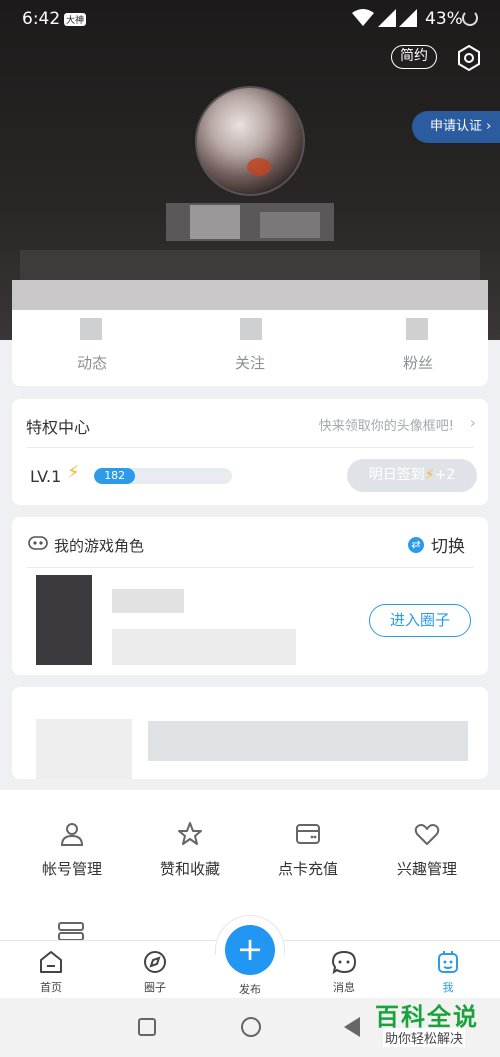  I want to click on tool-account-management: 帐号管理, so click(72, 849).